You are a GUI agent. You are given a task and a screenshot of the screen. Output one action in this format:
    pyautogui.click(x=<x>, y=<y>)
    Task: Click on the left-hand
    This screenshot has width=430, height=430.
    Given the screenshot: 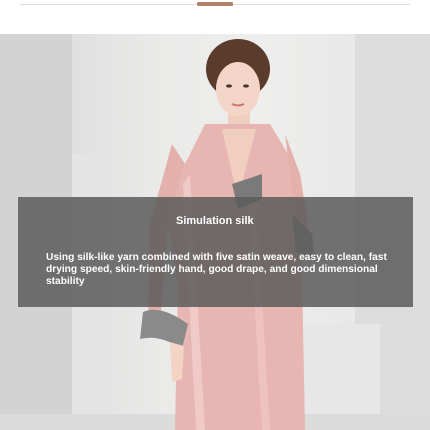 What is the action you would take?
    pyautogui.click(x=177, y=362)
    